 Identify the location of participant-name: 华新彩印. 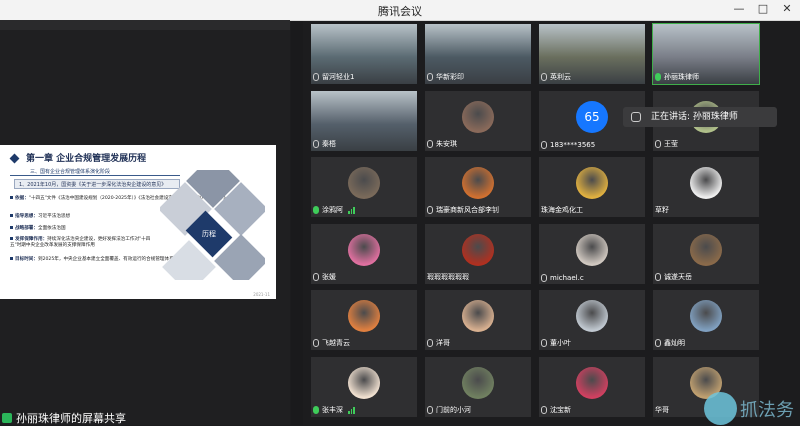
(450, 77).